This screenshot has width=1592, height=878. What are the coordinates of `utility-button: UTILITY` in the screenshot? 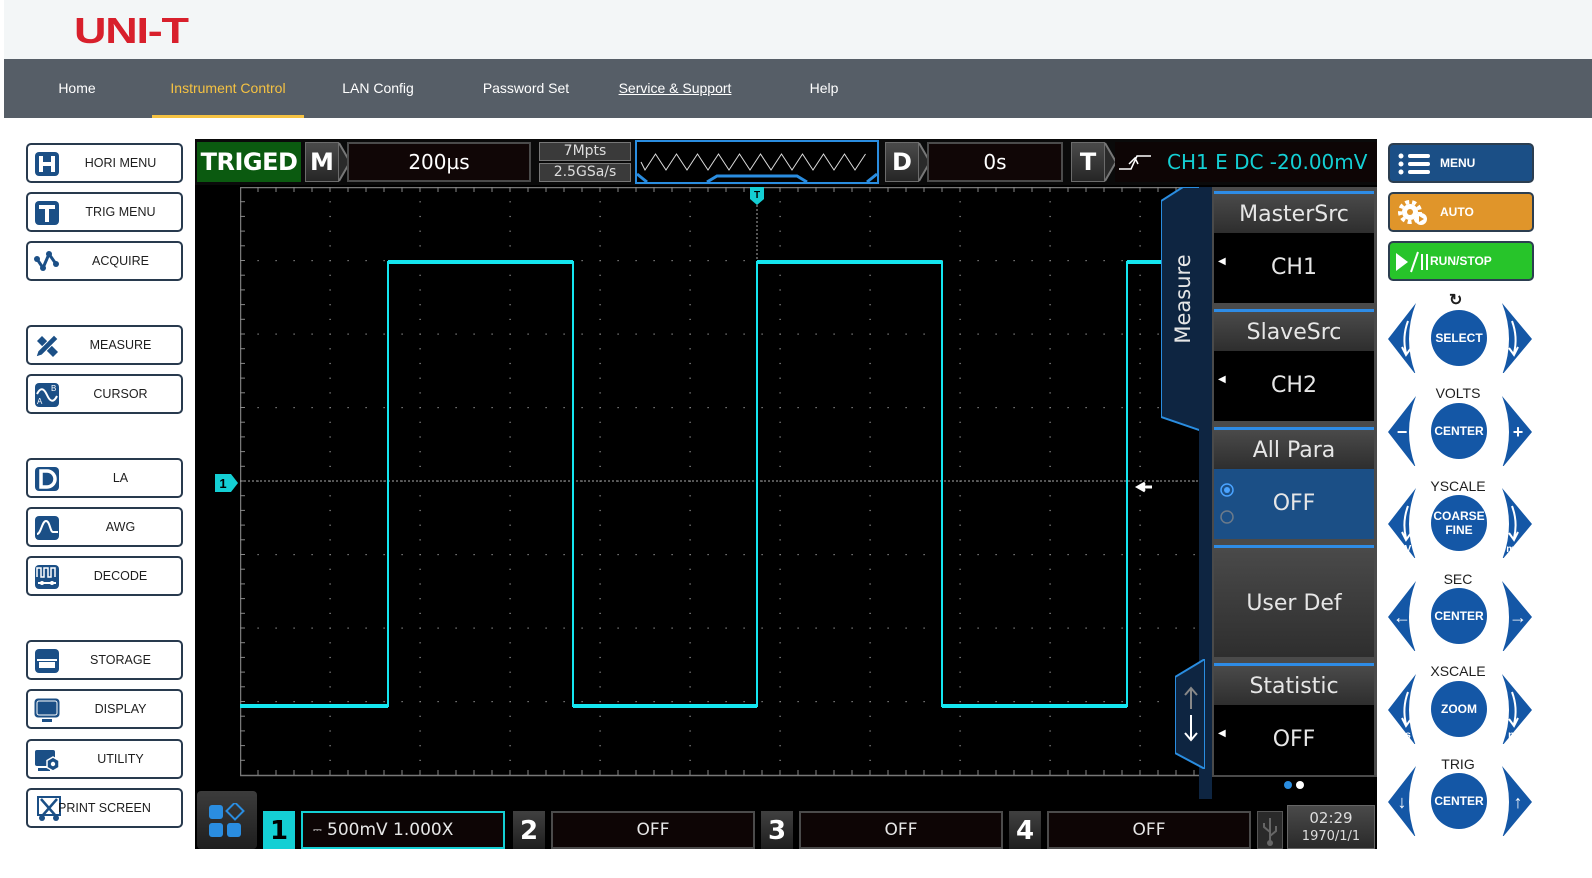 It's located at (104, 759).